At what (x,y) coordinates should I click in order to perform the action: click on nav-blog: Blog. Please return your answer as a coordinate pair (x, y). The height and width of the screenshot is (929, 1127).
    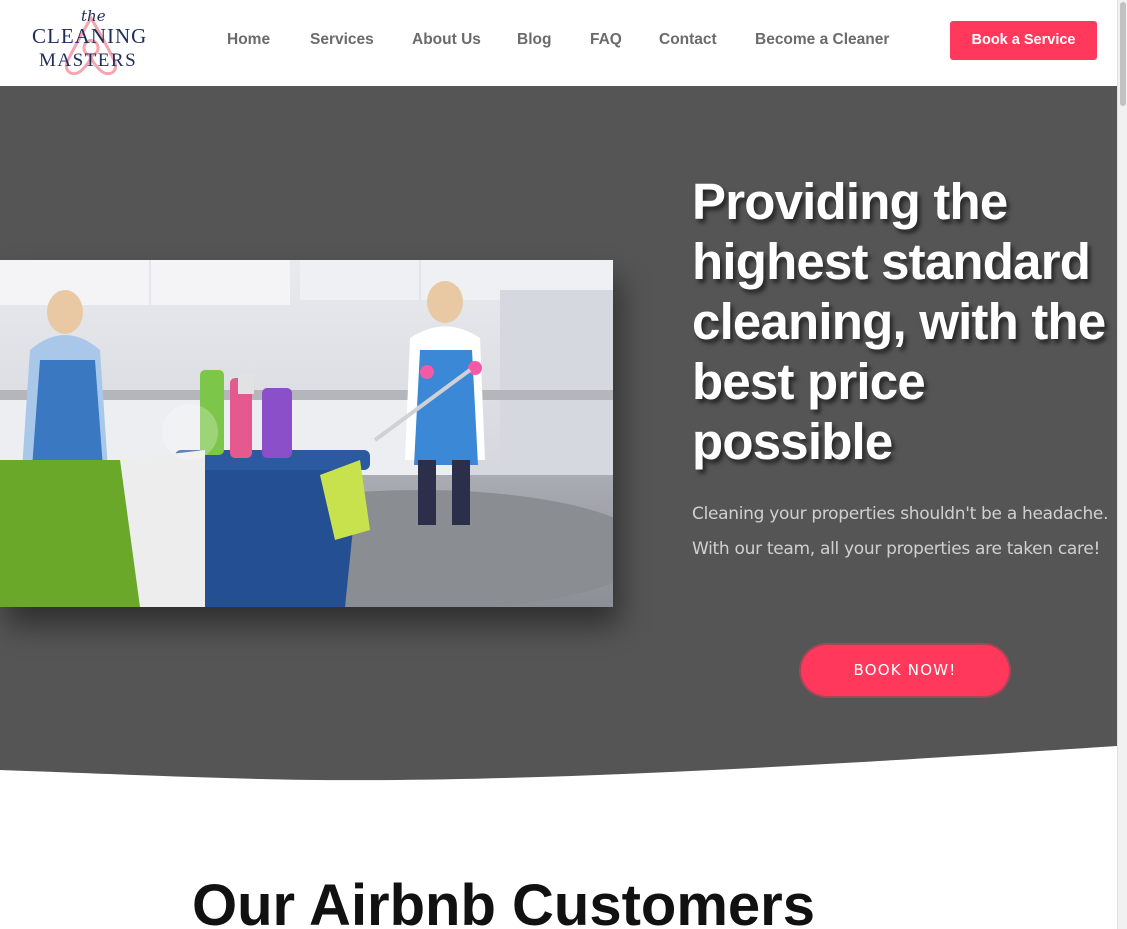
    Looking at the image, I should click on (534, 40).